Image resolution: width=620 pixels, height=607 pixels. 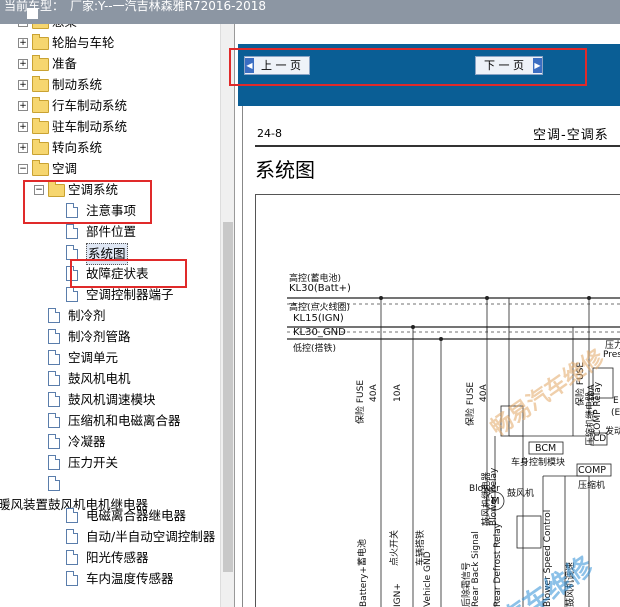 What do you see at coordinates (315, 349) in the screenshot?
I see `label-low: 低控(搭铁)` at bounding box center [315, 349].